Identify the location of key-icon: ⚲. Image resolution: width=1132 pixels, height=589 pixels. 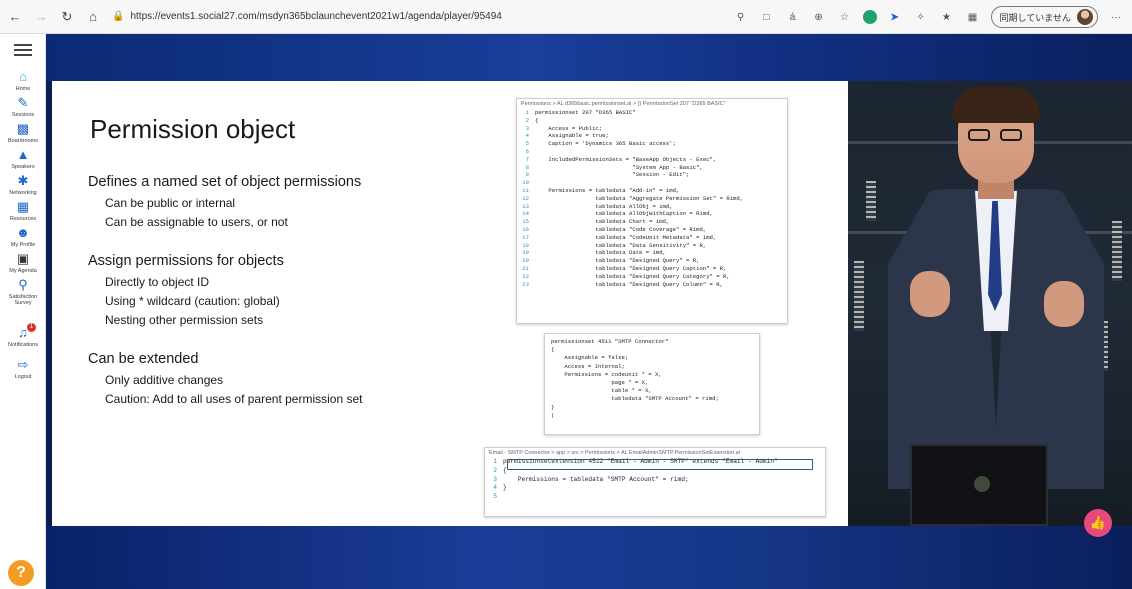
(741, 17).